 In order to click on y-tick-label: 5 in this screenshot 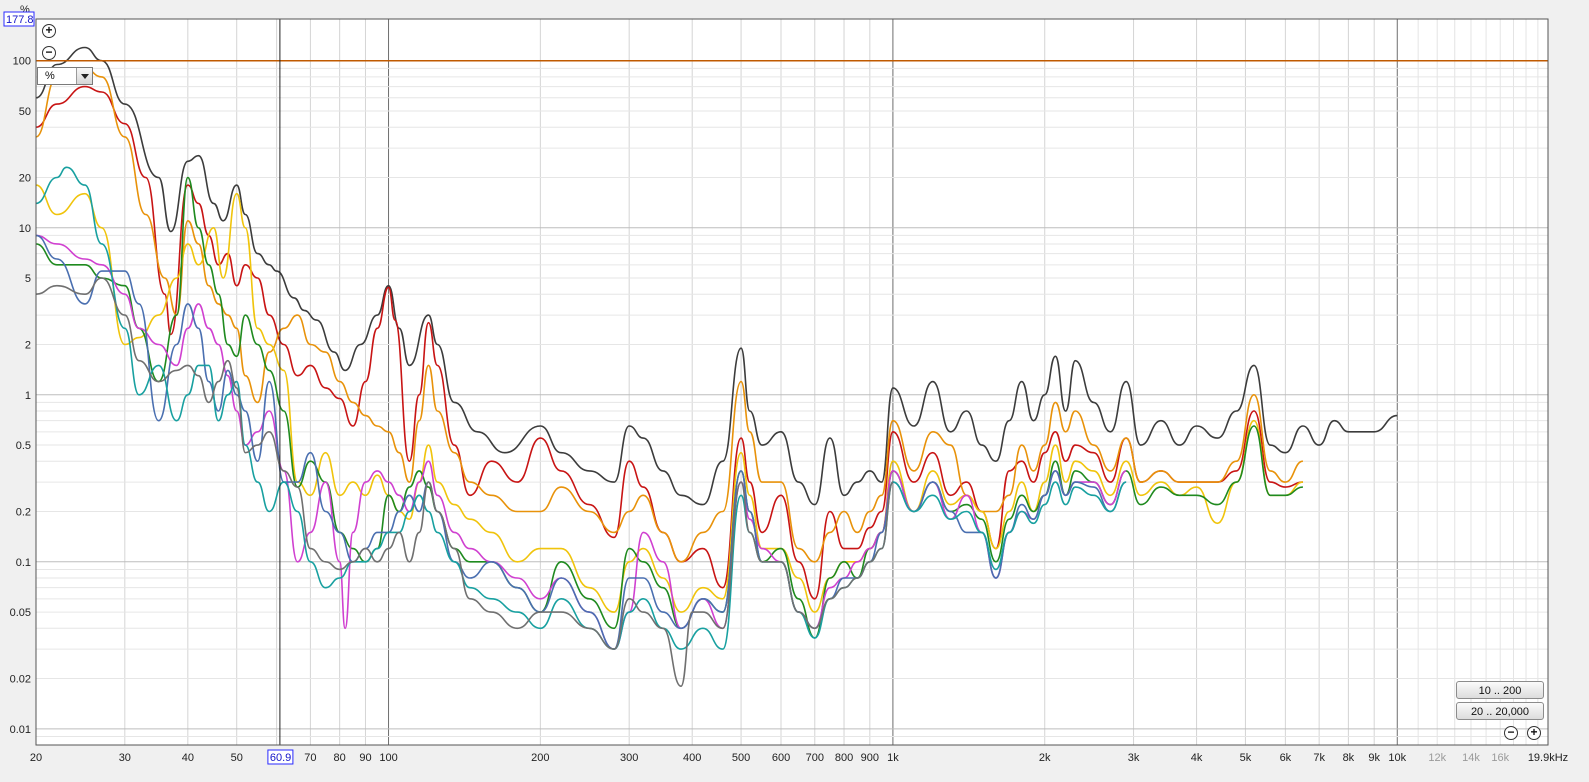, I will do `click(28, 279)`.